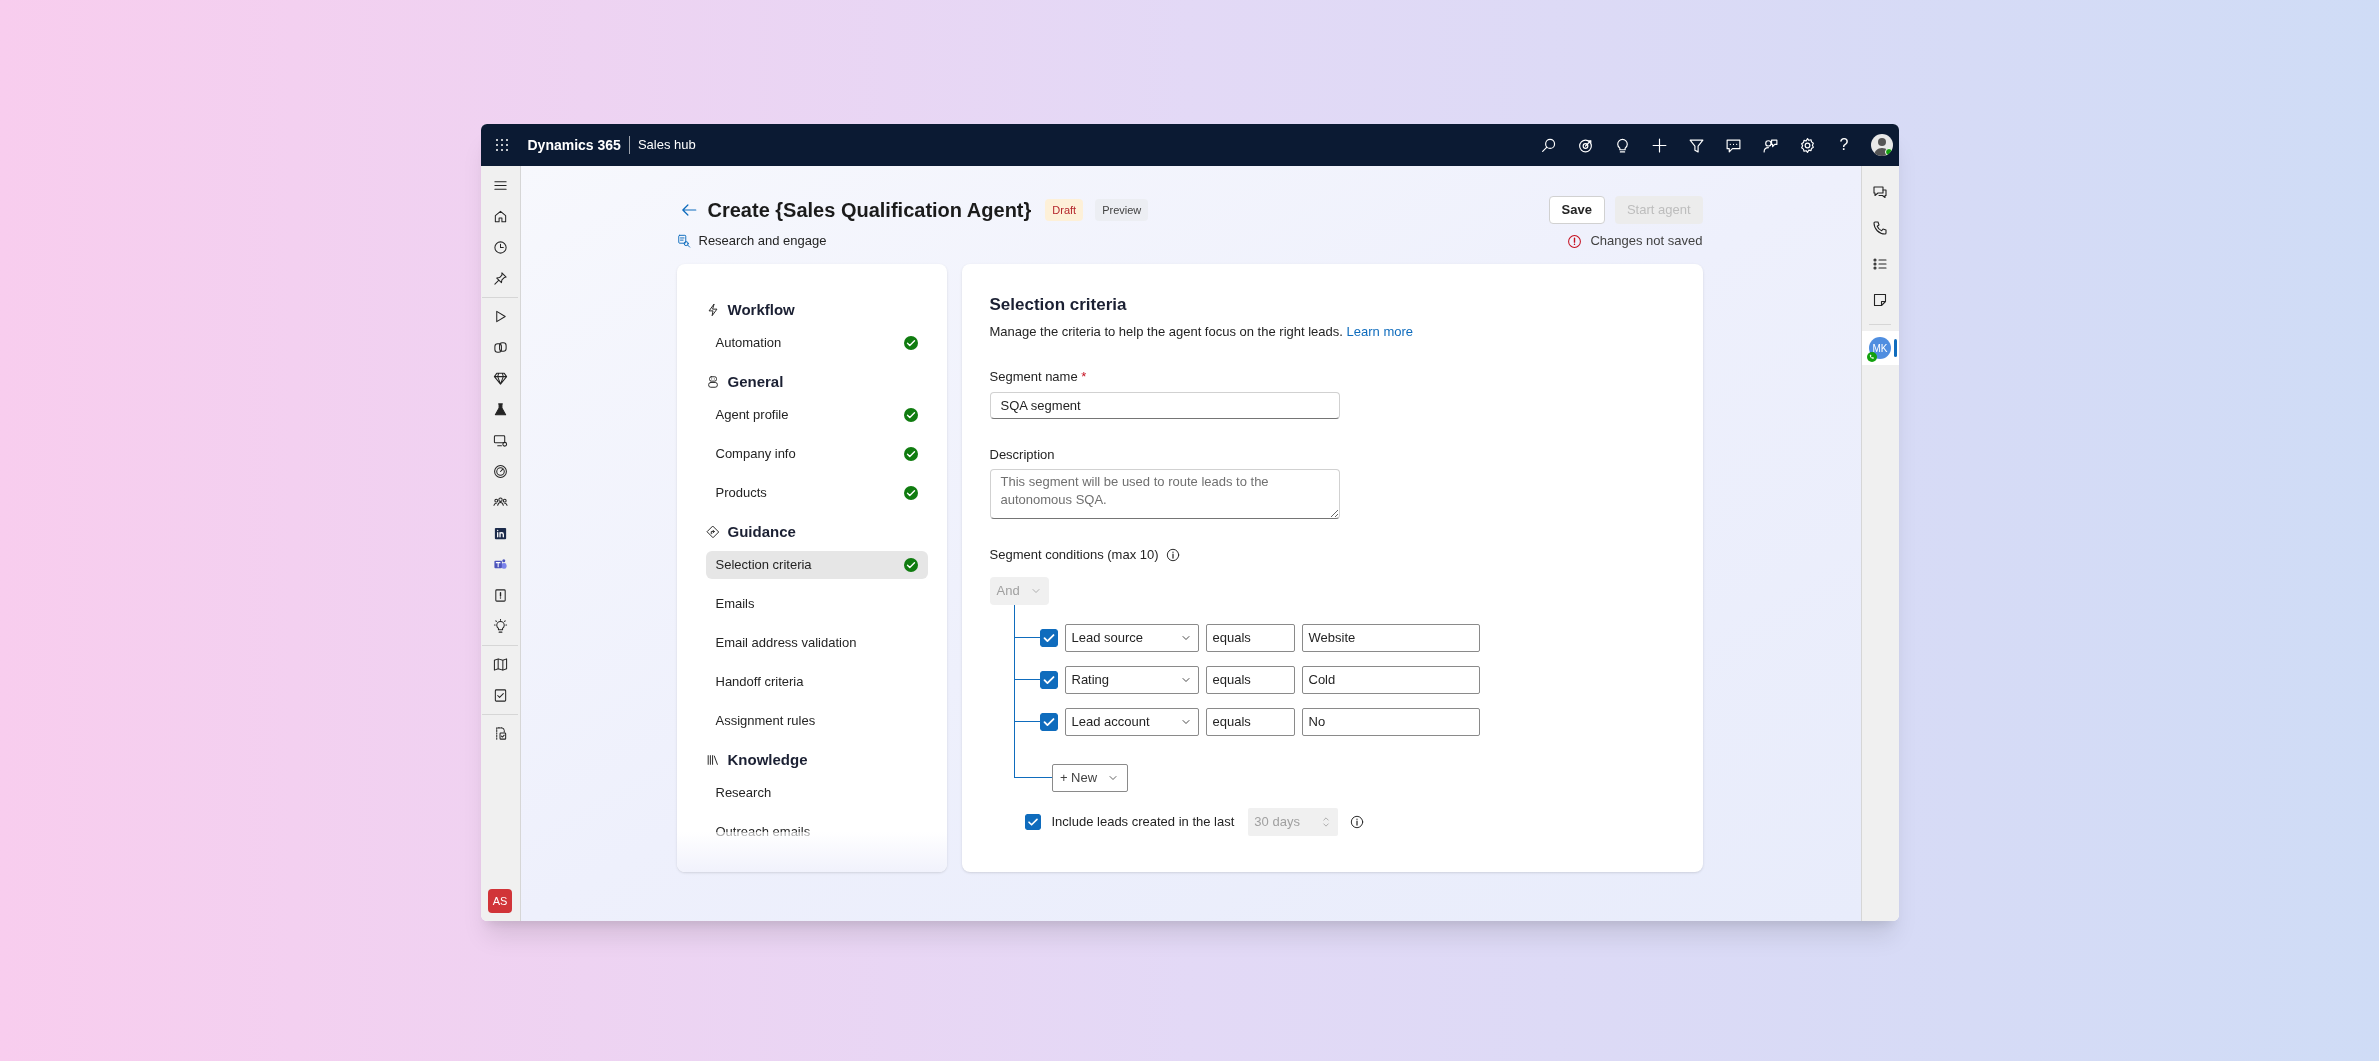  I want to click on draft-badge: Draft, so click(1064, 210).